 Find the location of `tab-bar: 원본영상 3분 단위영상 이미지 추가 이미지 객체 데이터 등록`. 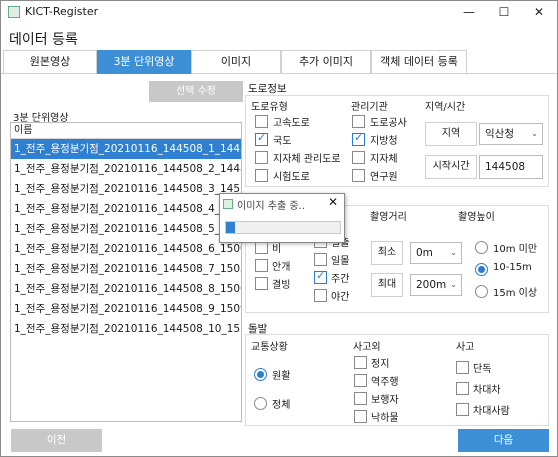

tab-bar: 원본영상 3분 단위영상 이미지 추가 이미지 객체 데이터 등록 is located at coordinates (279, 62).